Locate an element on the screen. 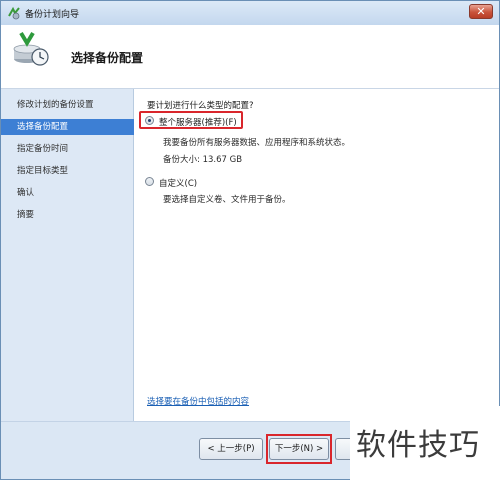 The image size is (500, 480). backup-size: 备份大小: 13.67 GB is located at coordinates (203, 160).